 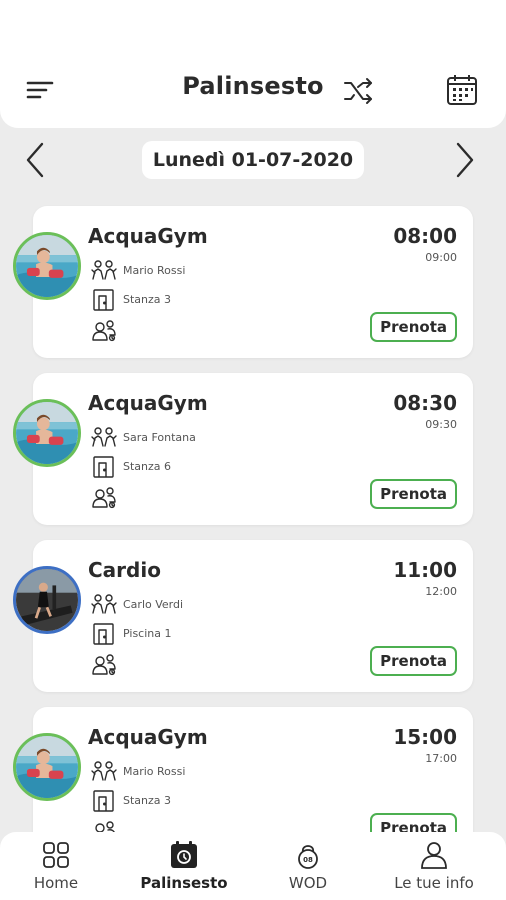 What do you see at coordinates (441, 424) in the screenshot?
I see `class-end-time: 09:30` at bounding box center [441, 424].